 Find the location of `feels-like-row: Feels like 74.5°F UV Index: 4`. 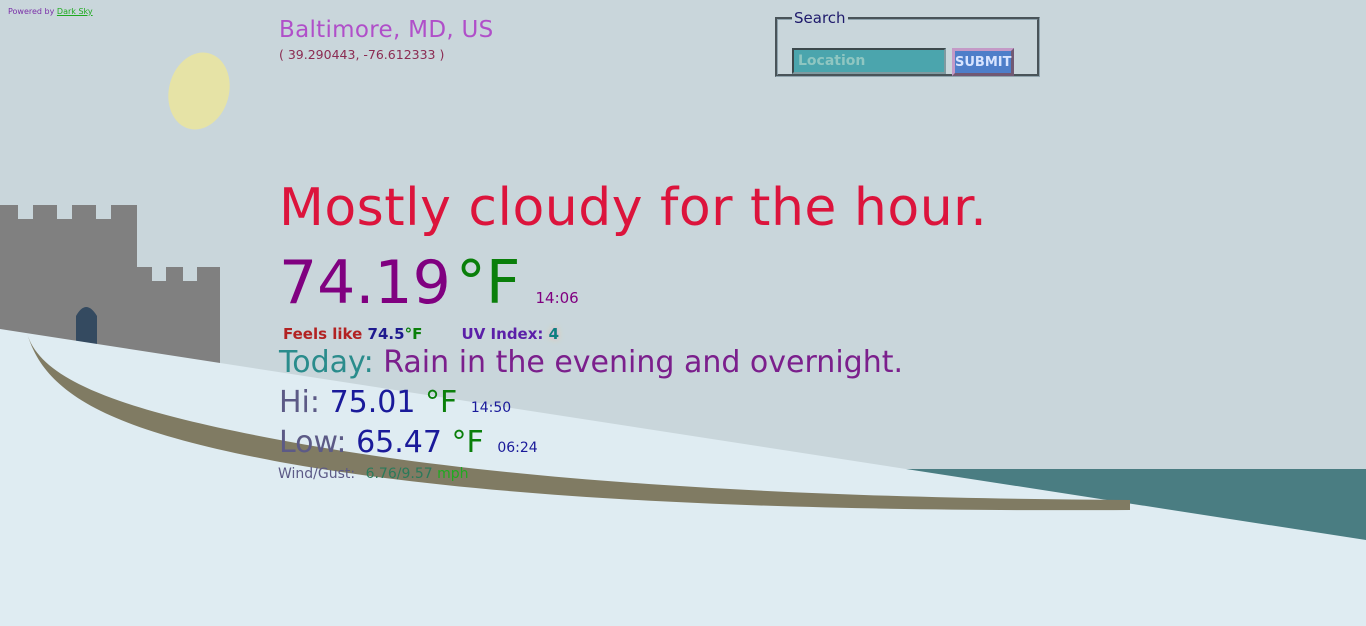

feels-like-row: Feels like 74.5°F UV Index: 4 is located at coordinates (421, 334).